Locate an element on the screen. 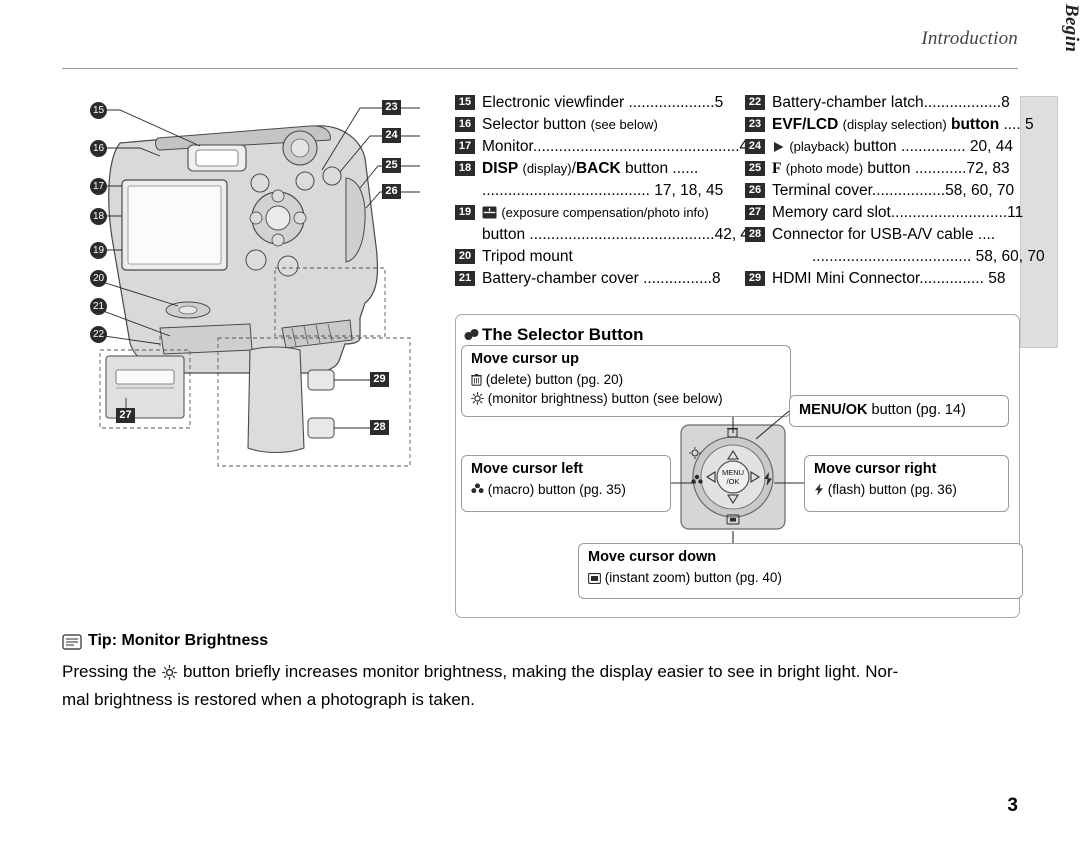 This screenshot has width=1080, height=846. move-cursor-right-heading: Move cursor right is located at coordinates (875, 469).